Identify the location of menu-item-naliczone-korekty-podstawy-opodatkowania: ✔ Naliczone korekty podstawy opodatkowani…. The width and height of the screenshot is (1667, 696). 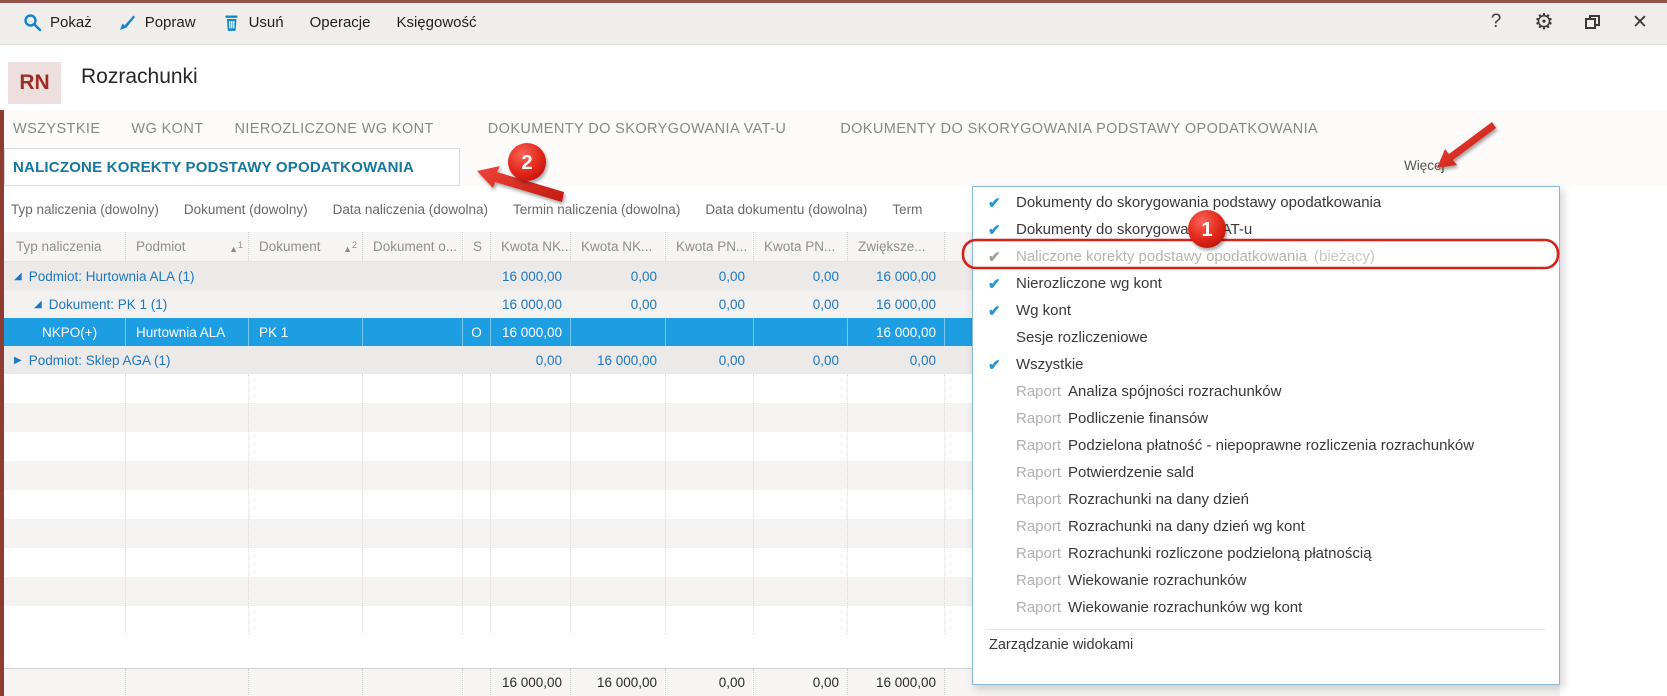
(1266, 256).